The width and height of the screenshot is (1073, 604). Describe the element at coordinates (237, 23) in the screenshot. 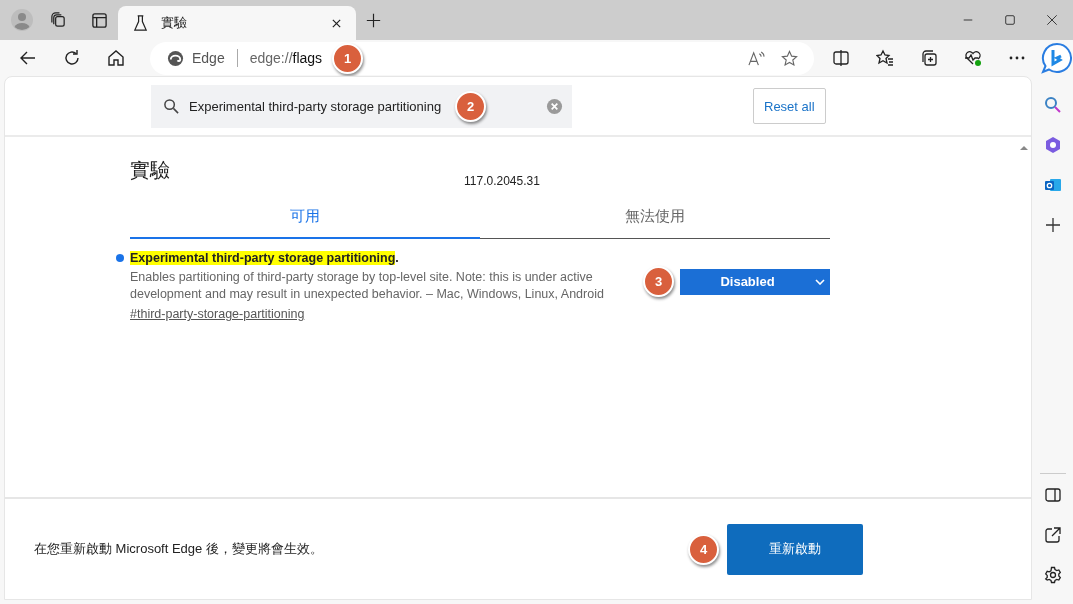

I see `browser-tab: 實驗` at that location.